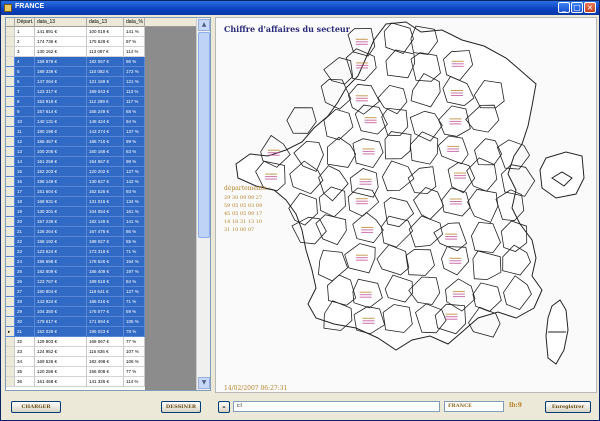  I want to click on minus-button: –, so click(224, 407).